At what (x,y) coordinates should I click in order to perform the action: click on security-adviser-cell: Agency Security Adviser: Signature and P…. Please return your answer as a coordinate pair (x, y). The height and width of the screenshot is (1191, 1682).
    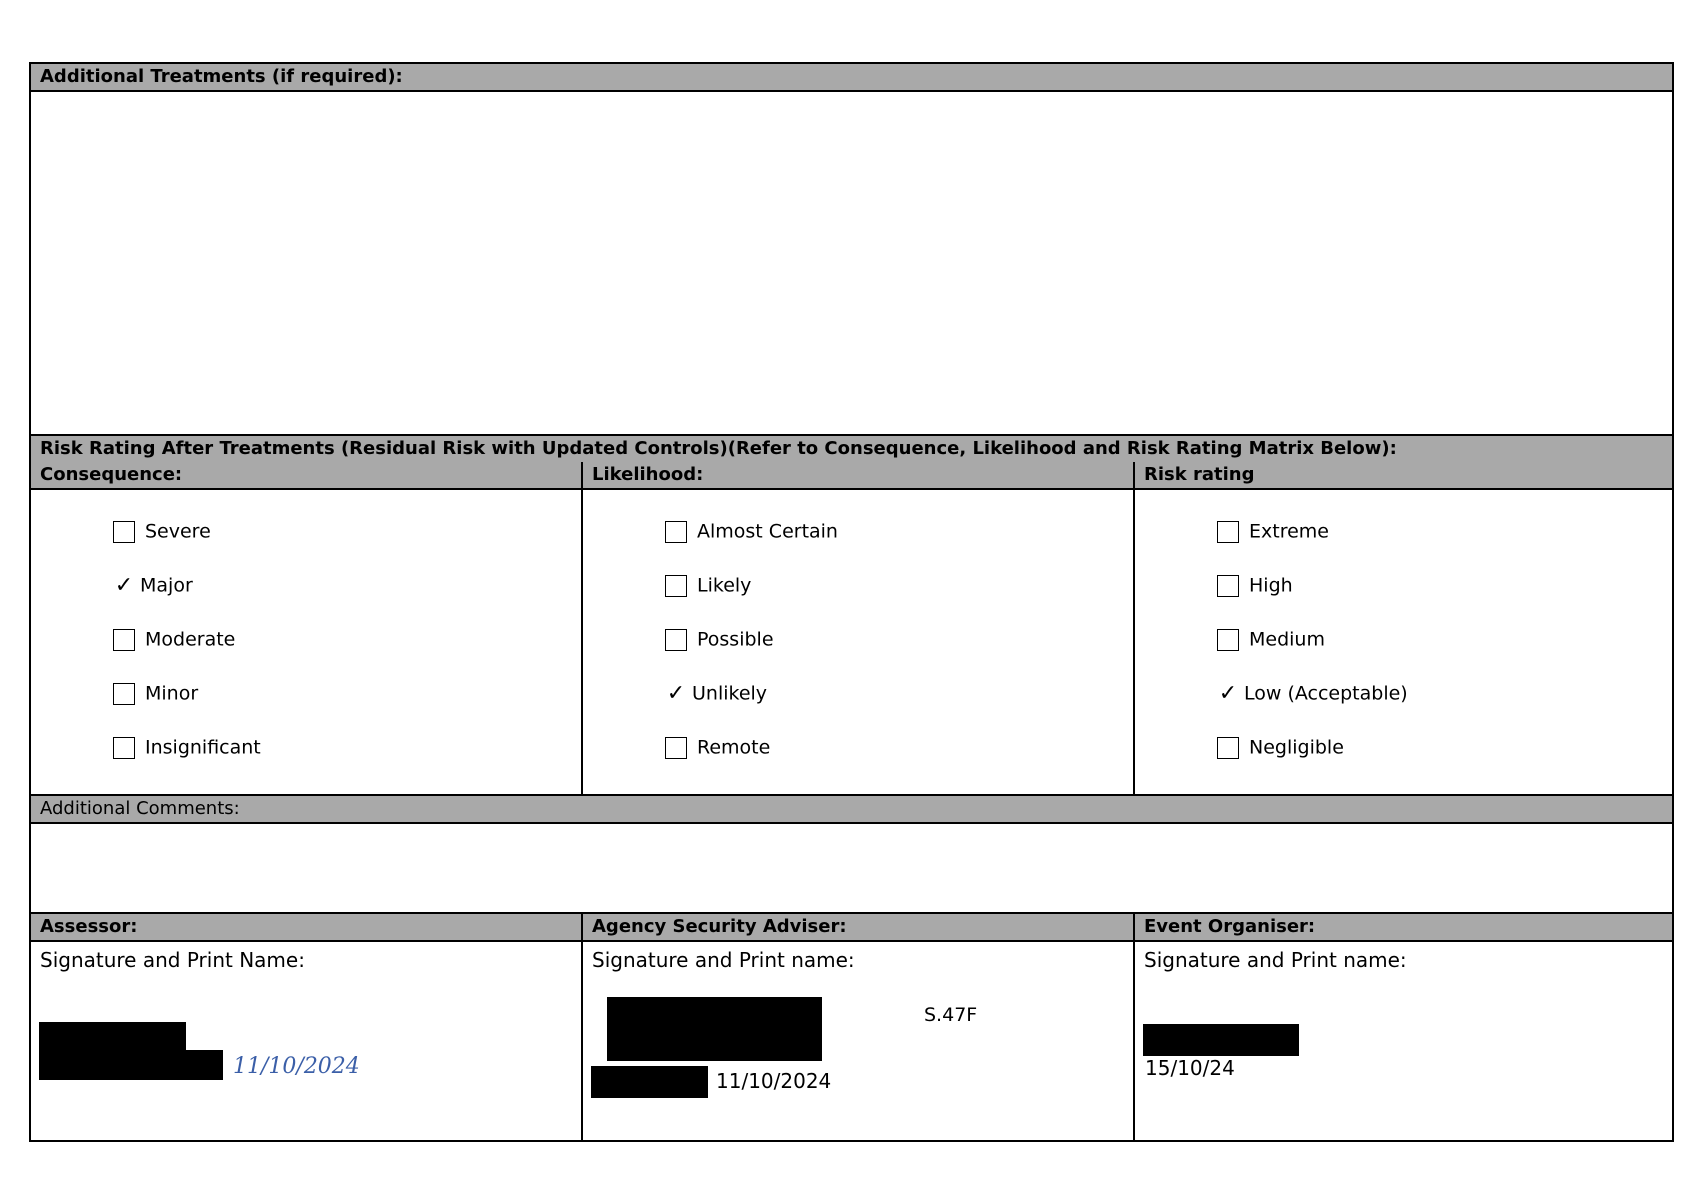
    Looking at the image, I should click on (859, 1026).